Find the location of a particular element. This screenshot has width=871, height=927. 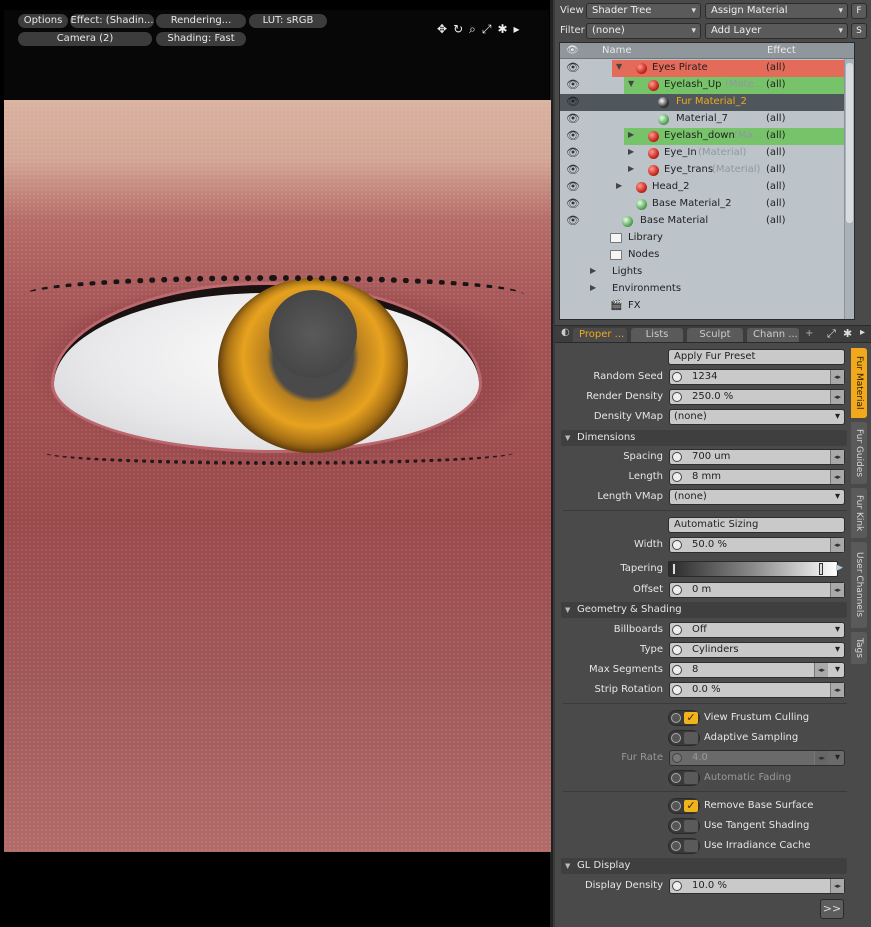

vtab-user-channels: User Channels is located at coordinates (859, 585).